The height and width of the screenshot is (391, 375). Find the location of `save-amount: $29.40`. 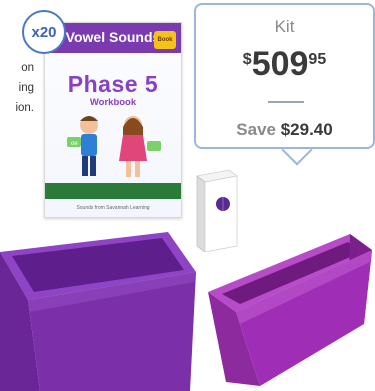

save-amount: $29.40 is located at coordinates (306, 129).